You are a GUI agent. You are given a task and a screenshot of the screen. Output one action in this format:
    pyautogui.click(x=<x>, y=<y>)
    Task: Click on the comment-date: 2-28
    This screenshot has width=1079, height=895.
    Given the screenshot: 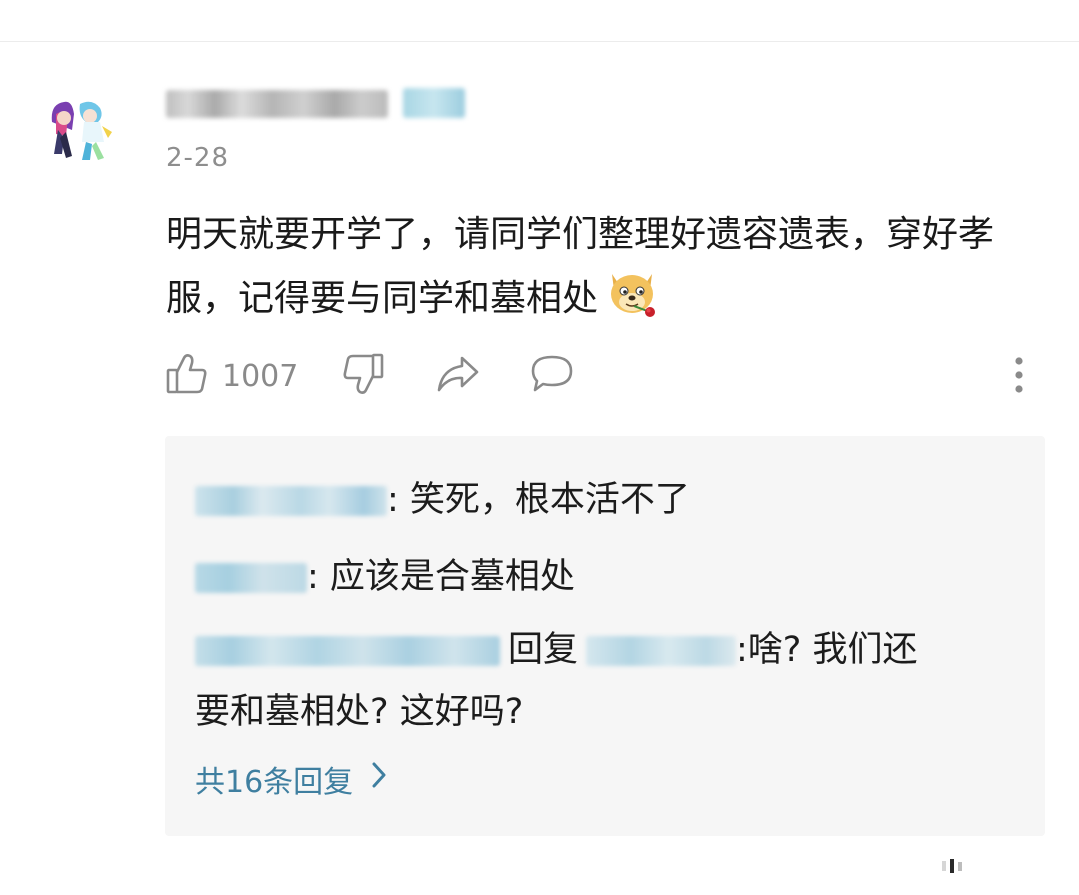 What is the action you would take?
    pyautogui.click(x=198, y=158)
    